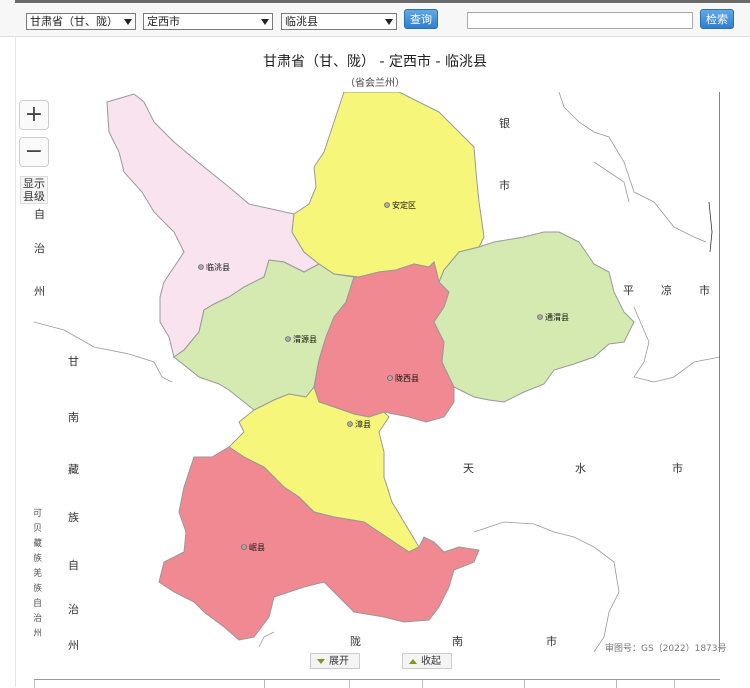  Describe the element at coordinates (551, 641) in the screenshot. I see `longnan-char: 市` at that location.